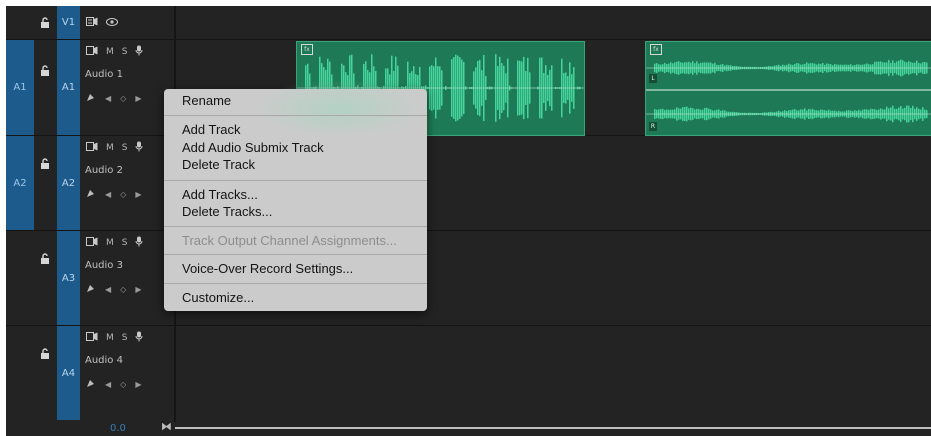 Image resolution: width=931 pixels, height=436 pixels. Describe the element at coordinates (553, 428) in the screenshot. I see `horizontal-scrollbar` at that location.